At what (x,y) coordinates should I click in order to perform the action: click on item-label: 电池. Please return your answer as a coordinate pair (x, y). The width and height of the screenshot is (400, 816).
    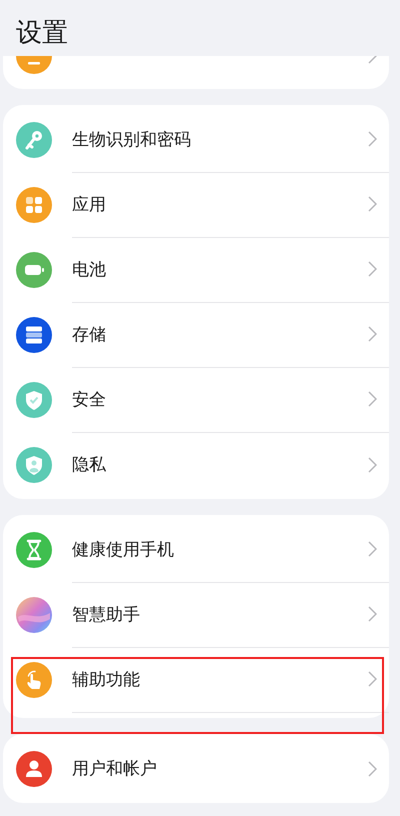
    Looking at the image, I should click on (89, 269).